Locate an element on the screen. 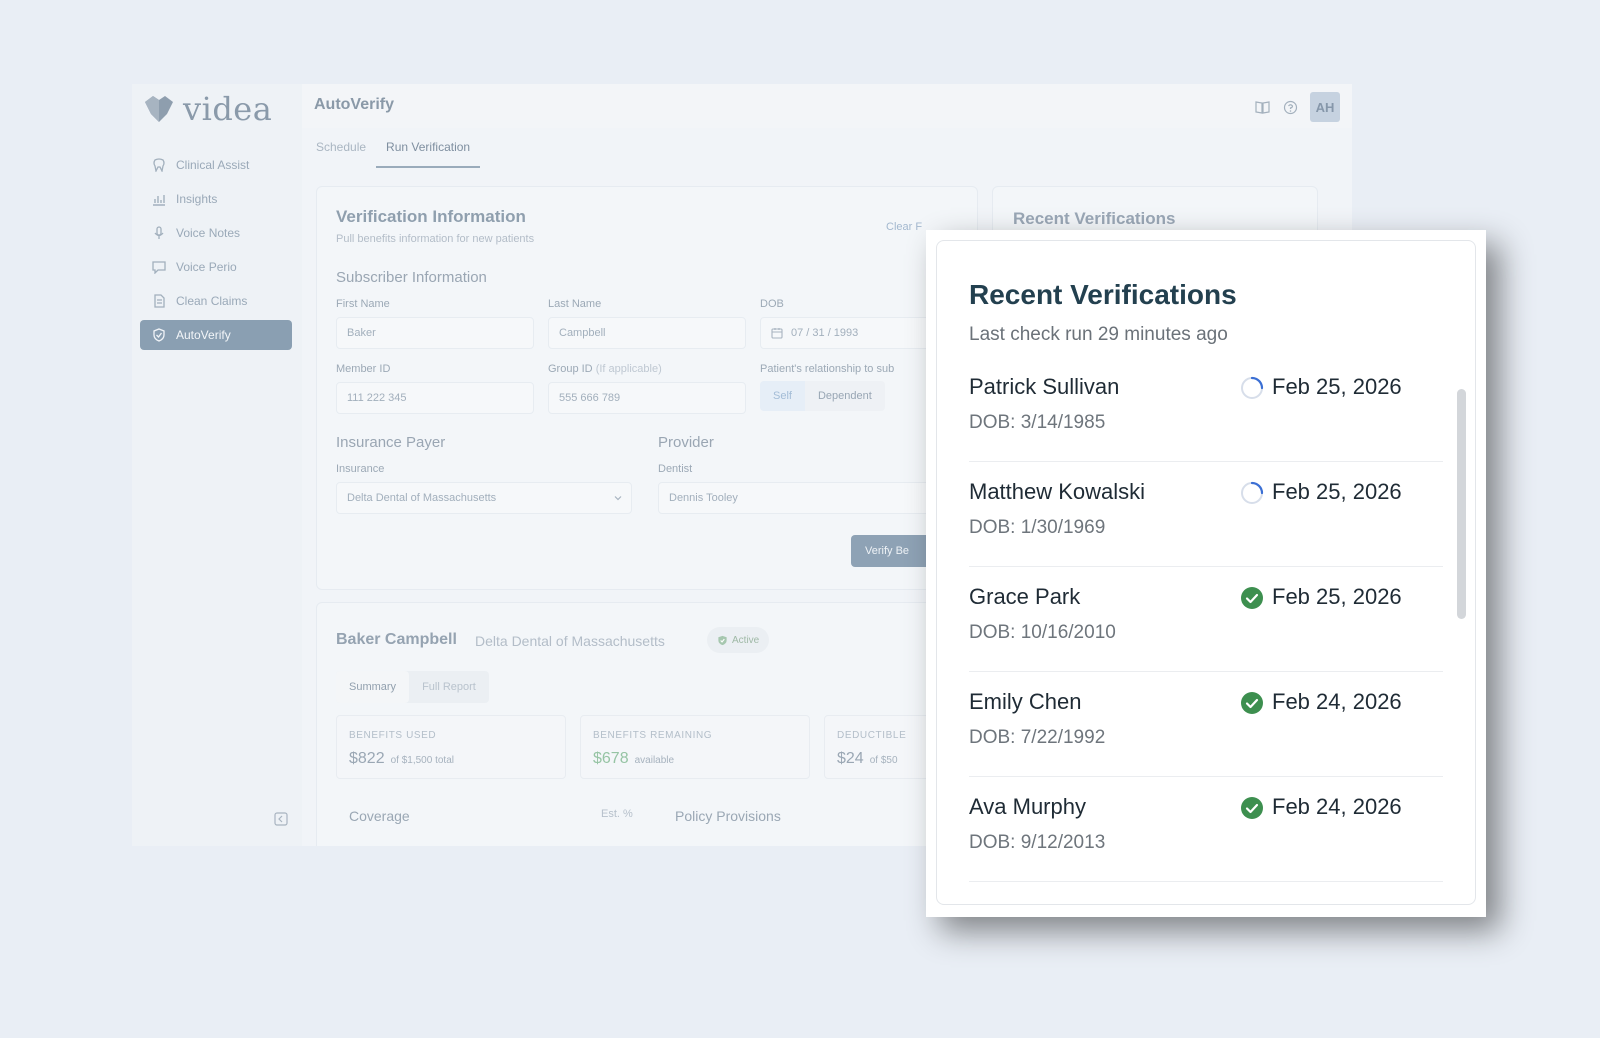 The width and height of the screenshot is (1600, 1038). first-name-field: Baker is located at coordinates (435, 333).